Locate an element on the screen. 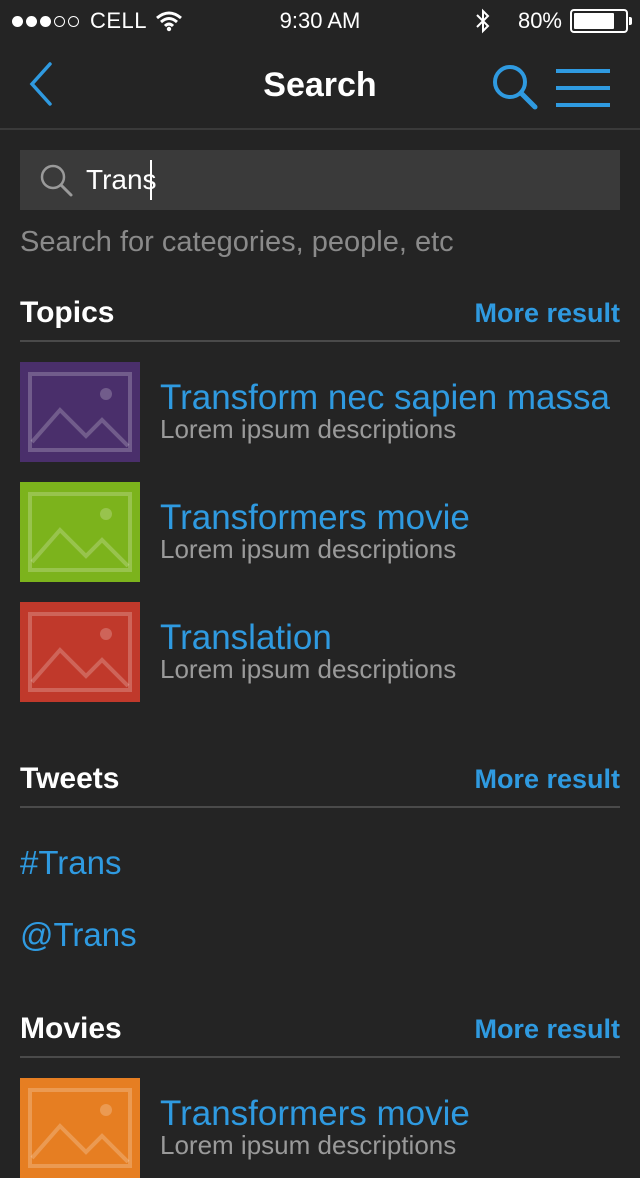 This screenshot has height=1178, width=640. status-right: 80% is located at coordinates (553, 21).